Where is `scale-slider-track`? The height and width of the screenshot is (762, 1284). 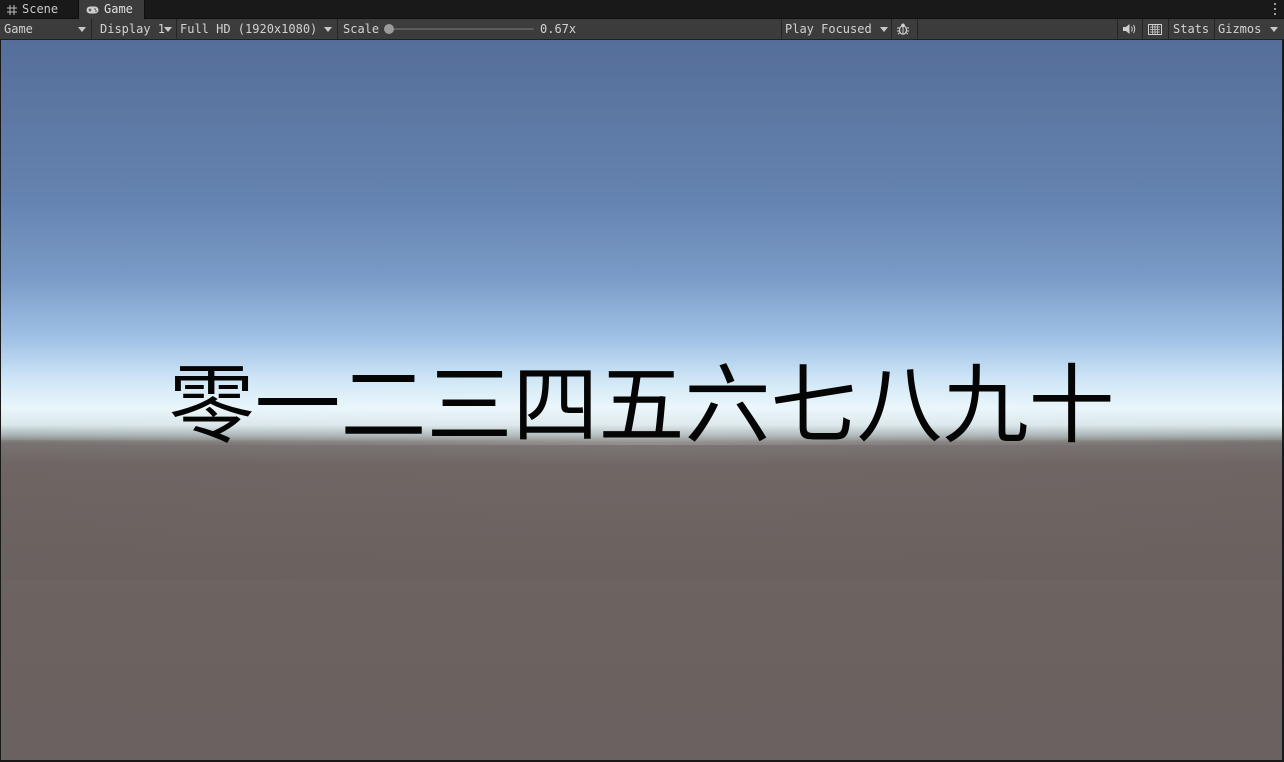
scale-slider-track is located at coordinates (461, 29).